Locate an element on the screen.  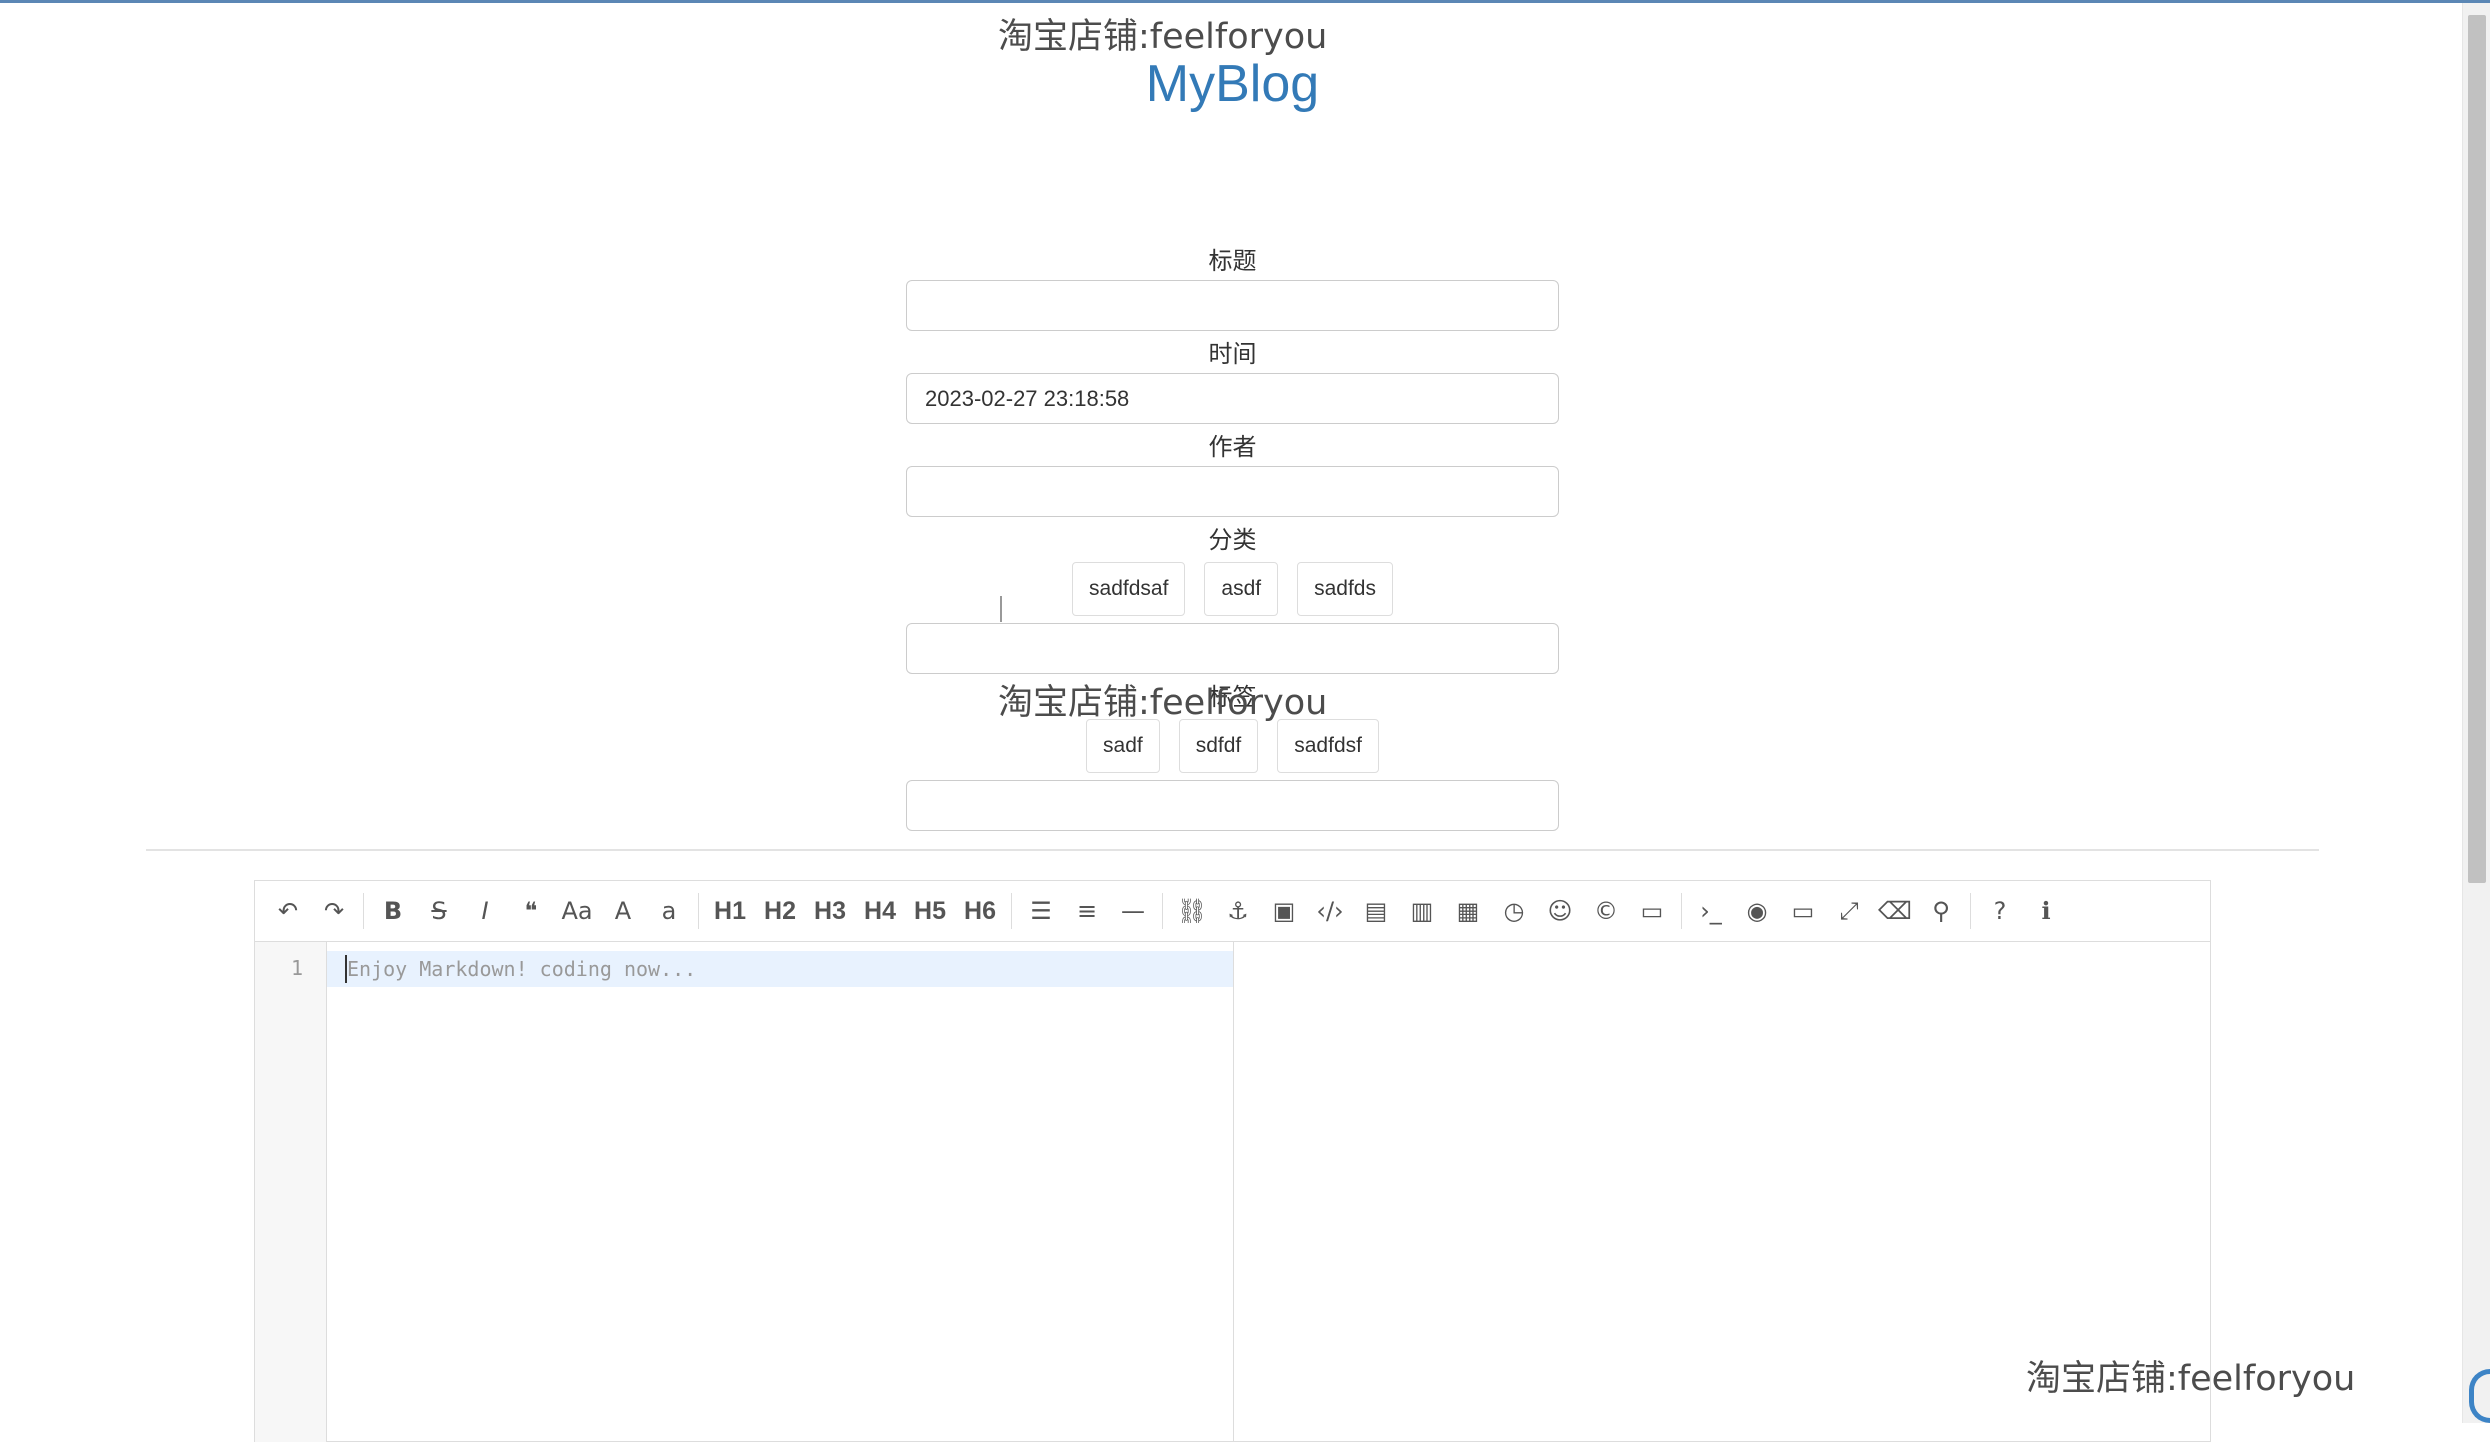
code-icon: ‹/› is located at coordinates (1330, 911).